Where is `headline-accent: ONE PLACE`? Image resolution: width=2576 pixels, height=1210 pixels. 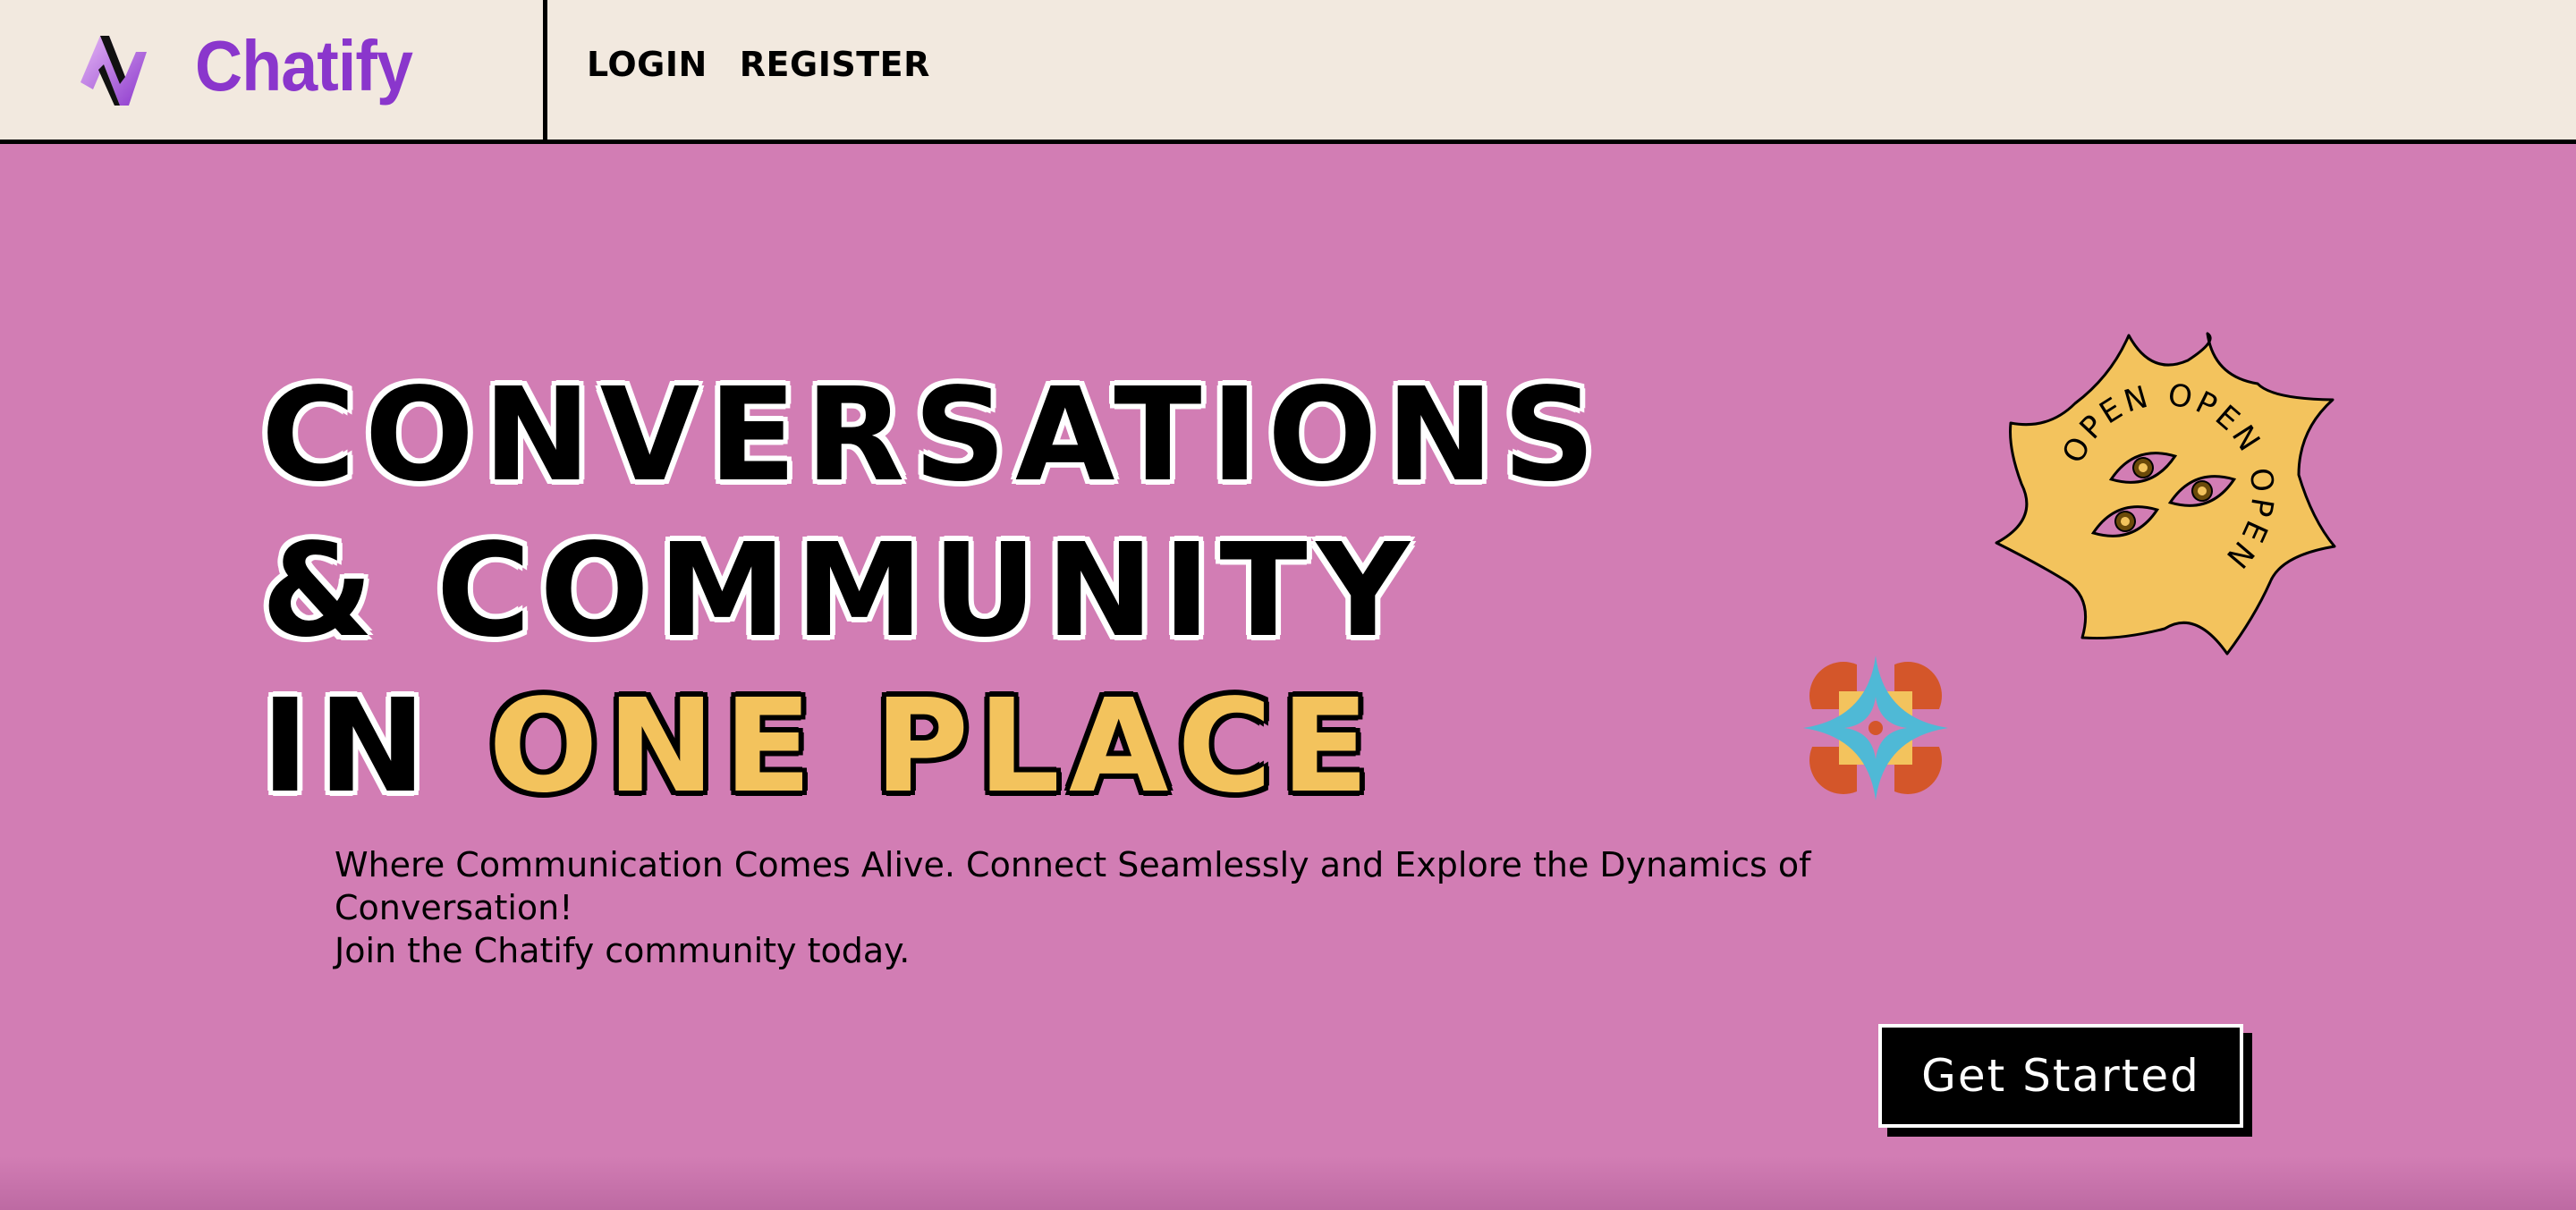 headline-accent: ONE PLACE is located at coordinates (933, 746).